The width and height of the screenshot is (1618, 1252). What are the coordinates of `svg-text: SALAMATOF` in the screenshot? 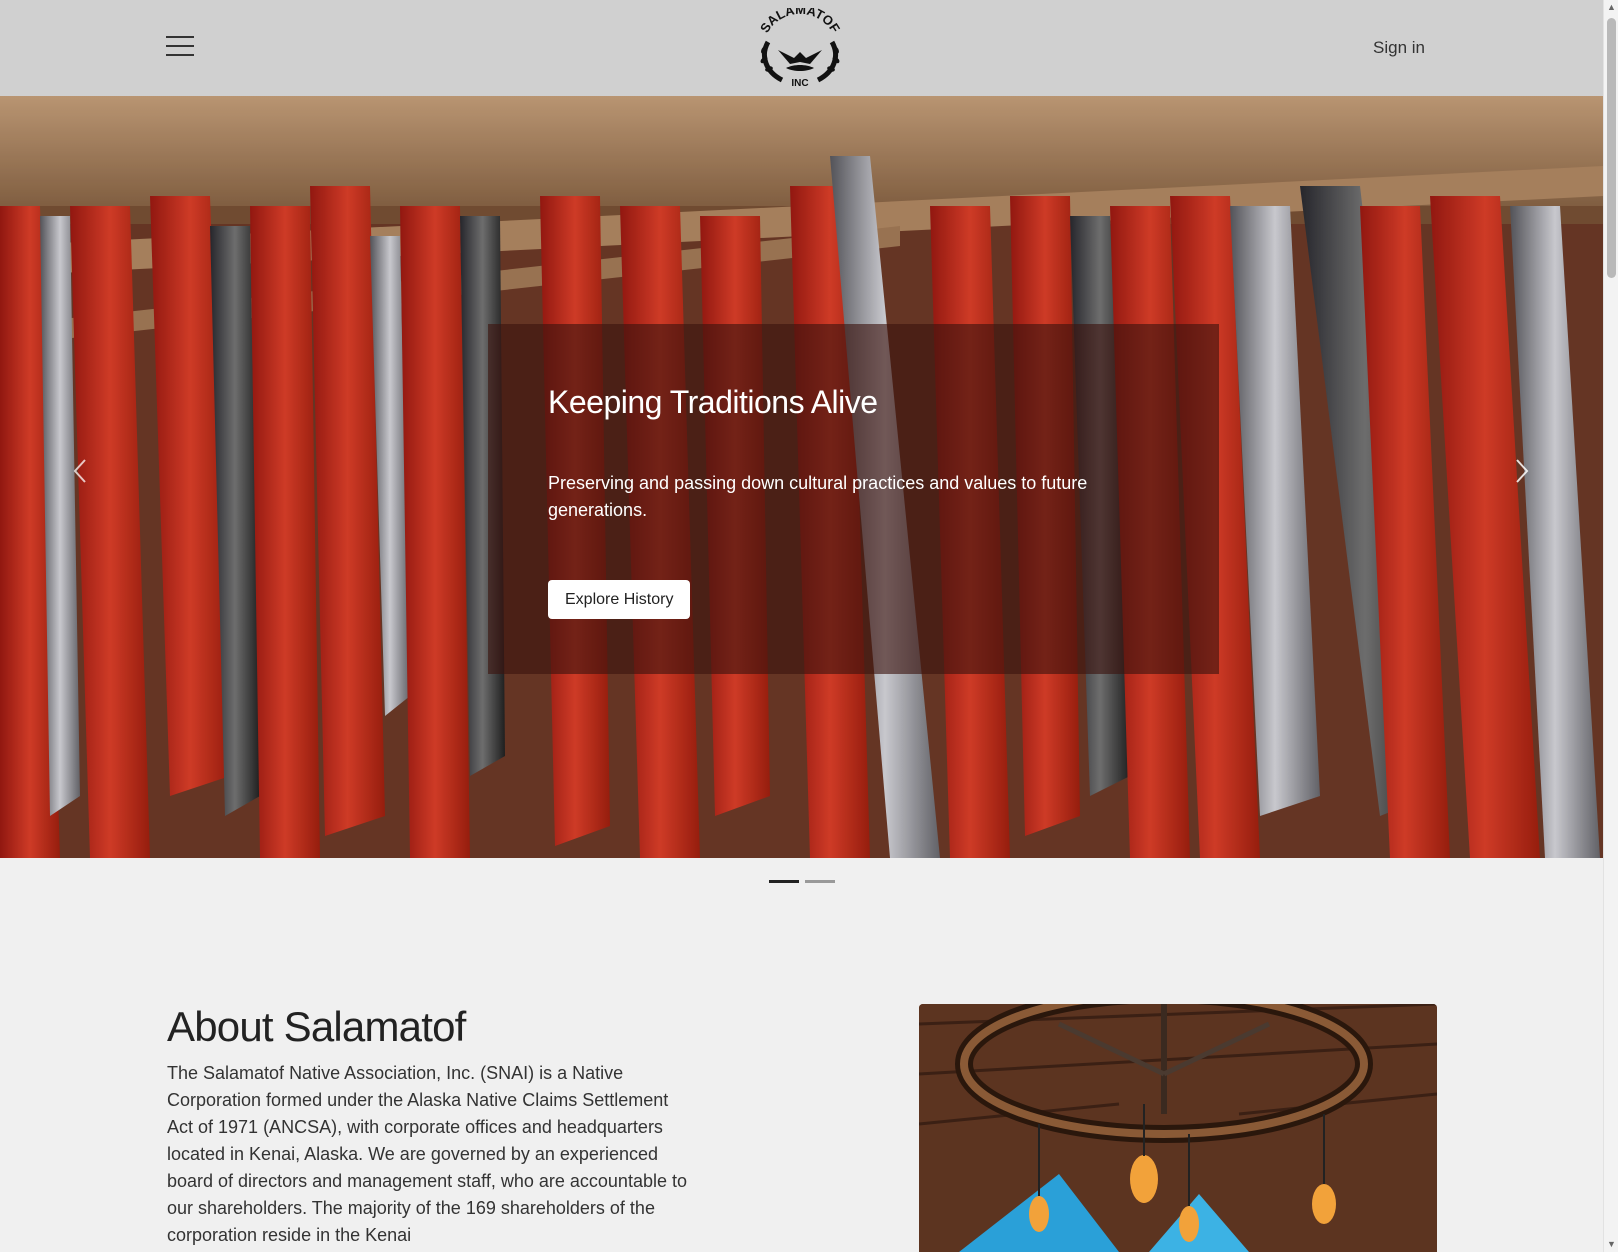 It's located at (800, 21).